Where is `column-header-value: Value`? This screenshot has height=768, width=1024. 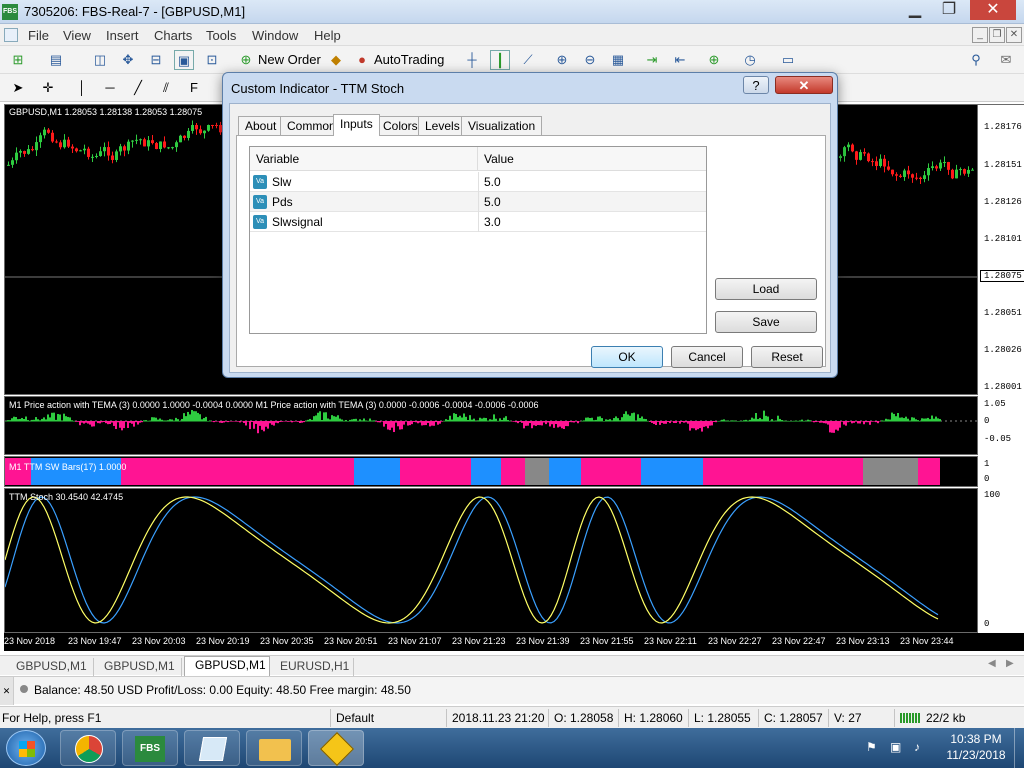 column-header-value: Value is located at coordinates (592, 159).